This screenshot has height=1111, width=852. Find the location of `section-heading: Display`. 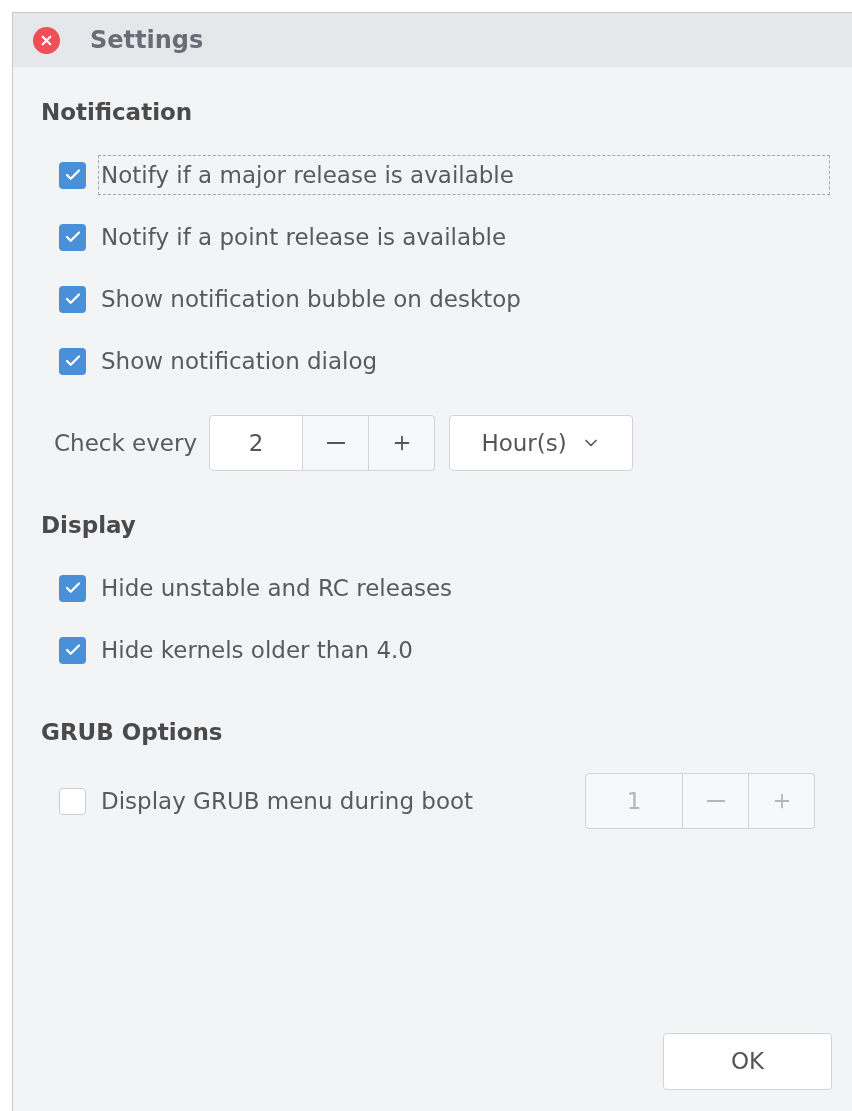

section-heading: Display is located at coordinates (88, 525).